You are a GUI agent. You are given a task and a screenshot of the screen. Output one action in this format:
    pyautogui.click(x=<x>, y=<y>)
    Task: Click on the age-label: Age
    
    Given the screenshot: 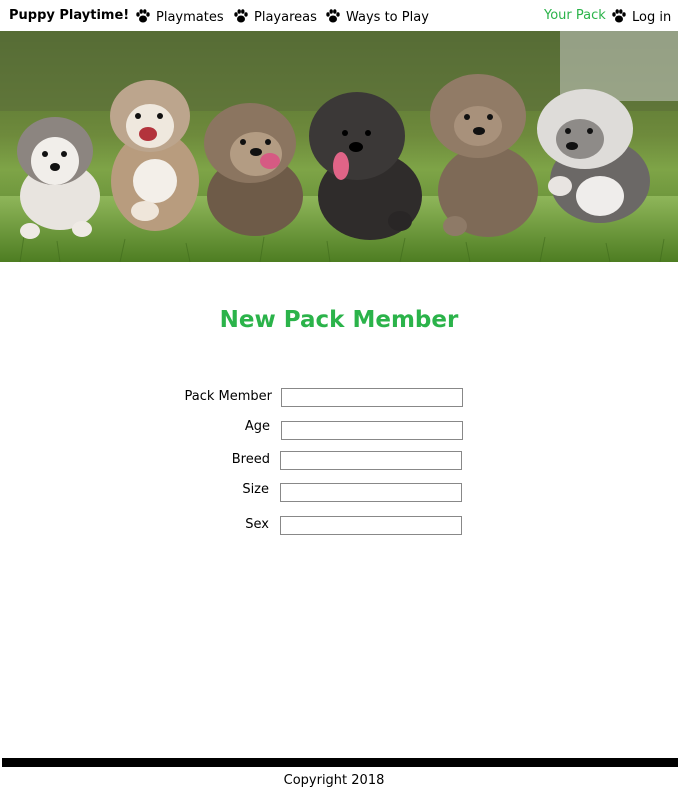 What is the action you would take?
    pyautogui.click(x=257, y=426)
    